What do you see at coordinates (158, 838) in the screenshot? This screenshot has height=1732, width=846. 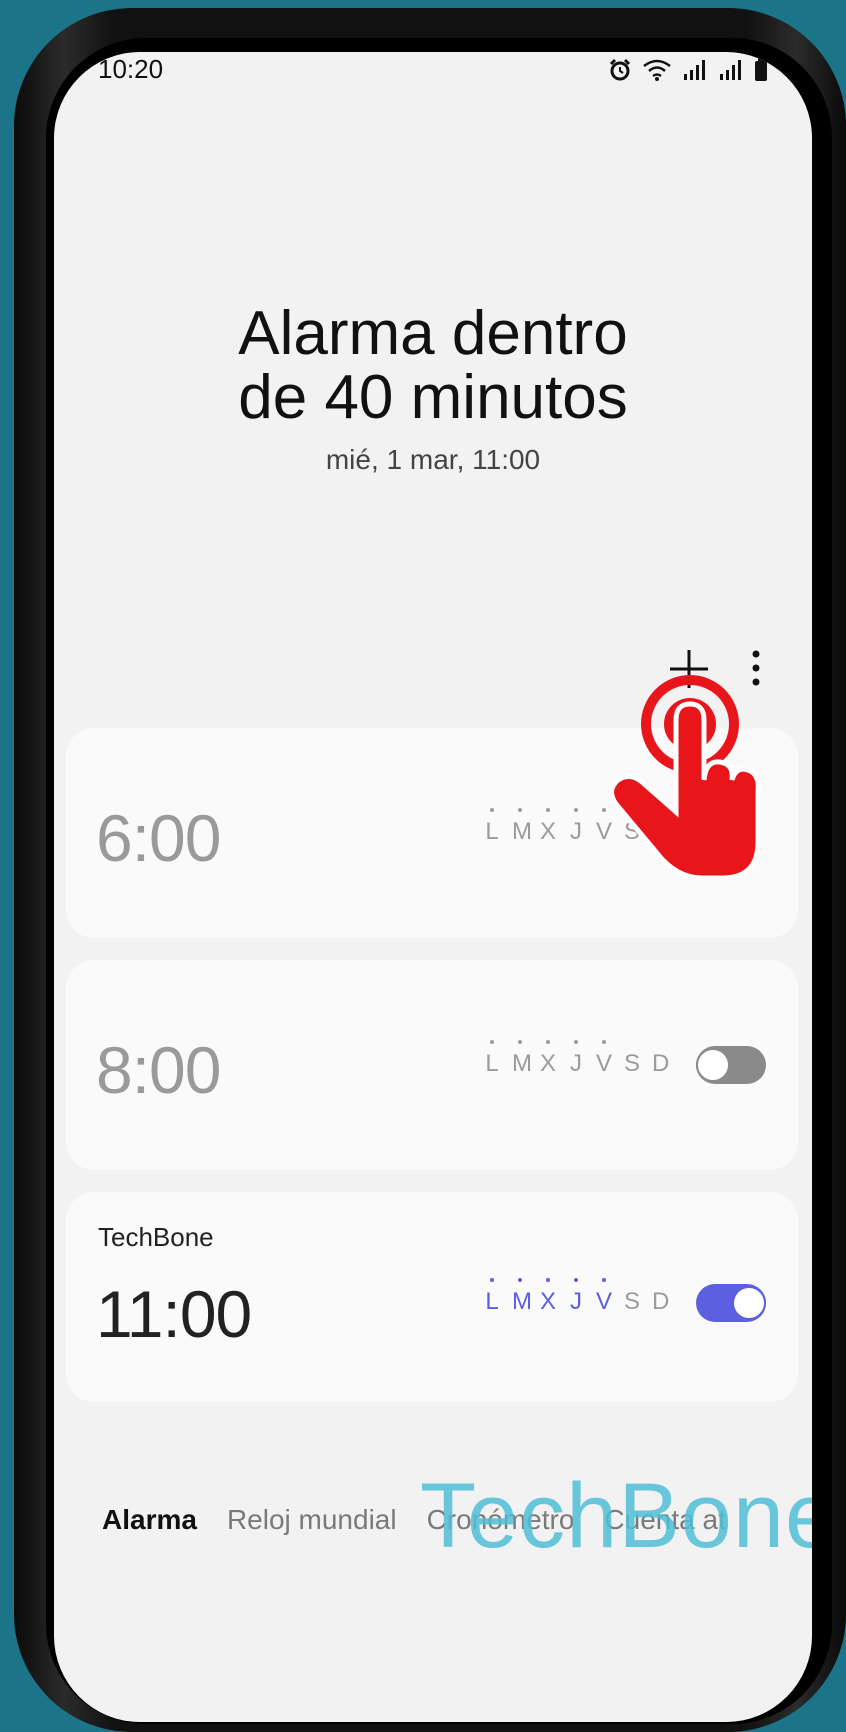 I see `alarm-time: 6:00` at bounding box center [158, 838].